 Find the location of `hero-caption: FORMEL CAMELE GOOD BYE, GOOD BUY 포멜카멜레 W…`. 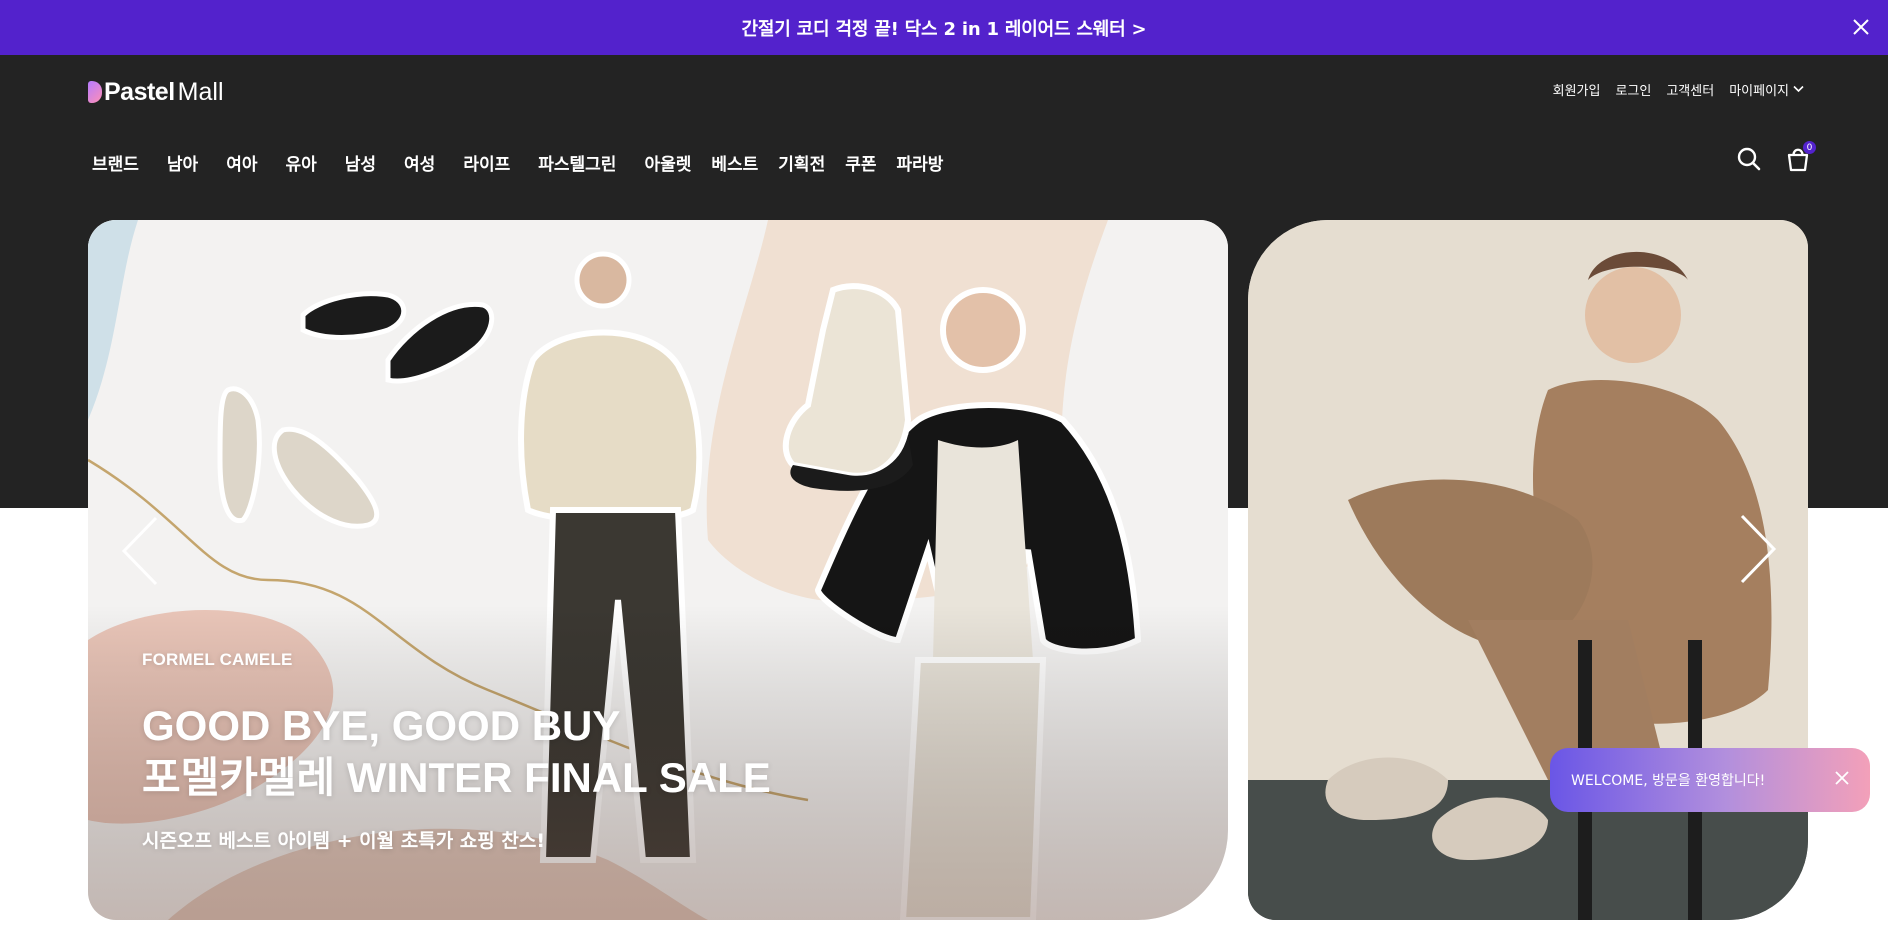

hero-caption: FORMEL CAMELE GOOD BYE, GOOD BUY 포멜카멜레 W… is located at coordinates (456, 751).